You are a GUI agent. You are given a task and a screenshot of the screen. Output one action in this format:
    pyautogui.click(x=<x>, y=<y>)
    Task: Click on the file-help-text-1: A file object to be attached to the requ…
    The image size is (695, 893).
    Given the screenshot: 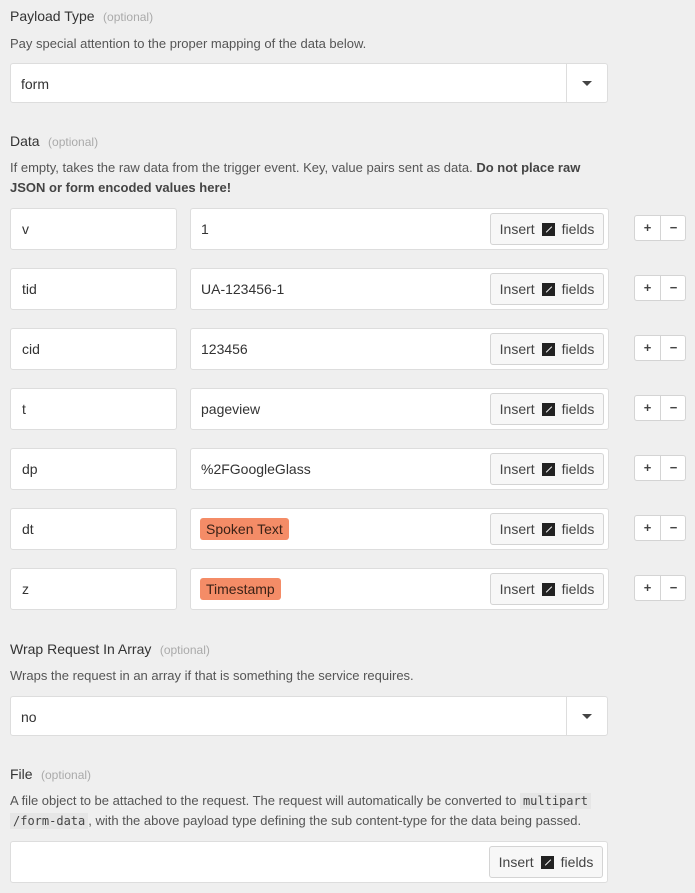 What is the action you would take?
    pyautogui.click(x=265, y=800)
    